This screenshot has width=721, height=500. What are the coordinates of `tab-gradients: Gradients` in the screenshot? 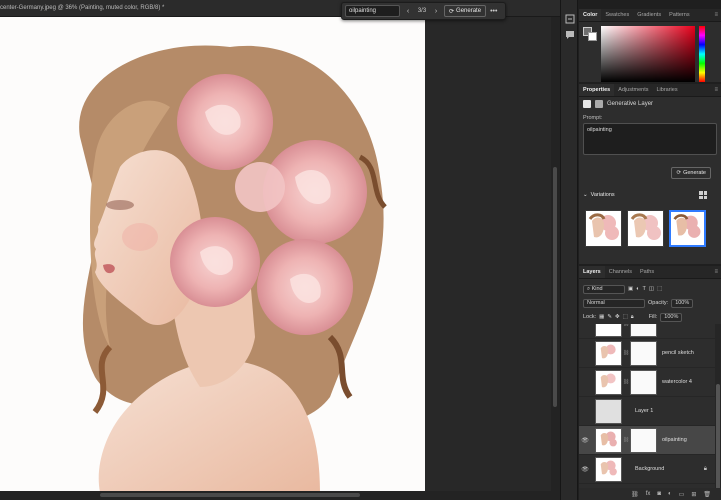 It's located at (649, 15).